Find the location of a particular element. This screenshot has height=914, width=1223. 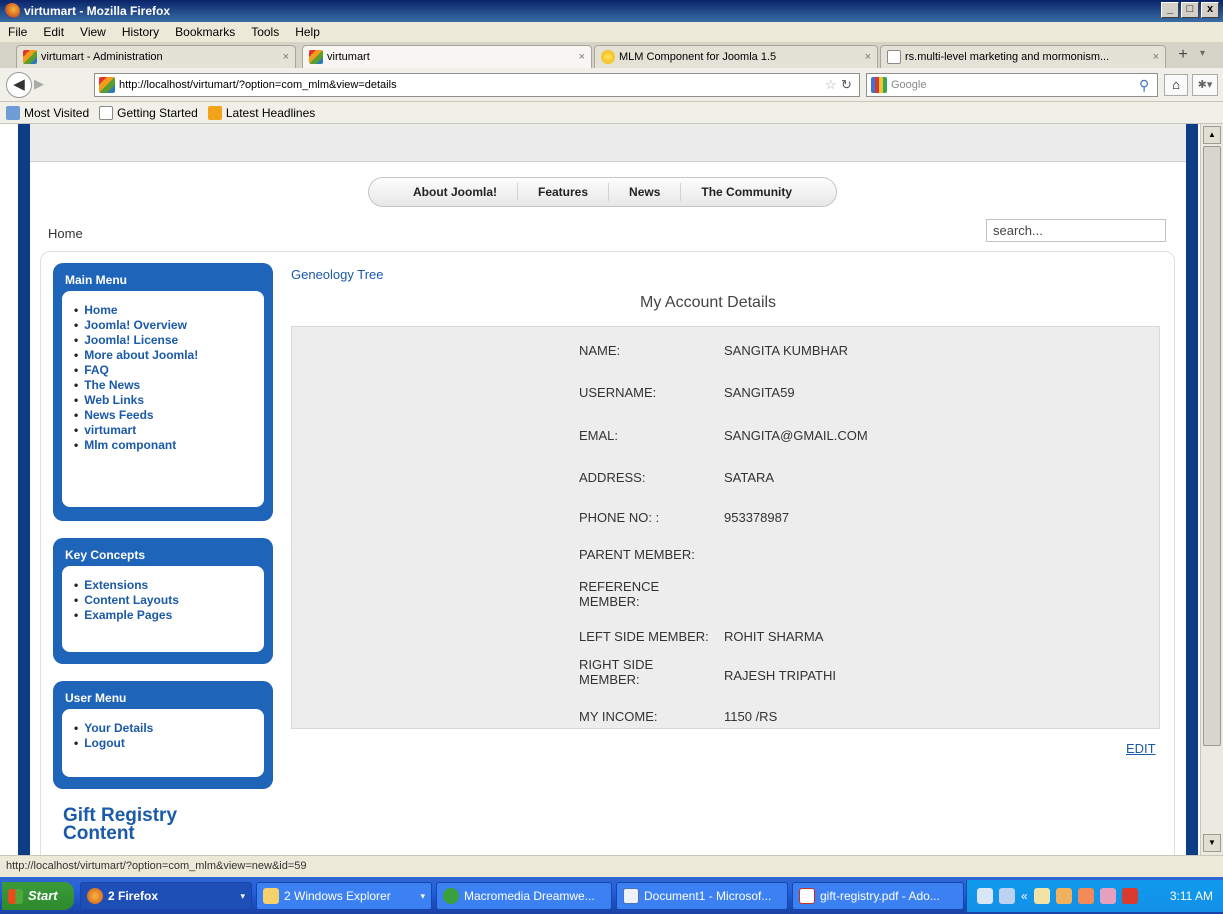

system-tray: « 3:11 AM is located at coordinates (1094, 896).